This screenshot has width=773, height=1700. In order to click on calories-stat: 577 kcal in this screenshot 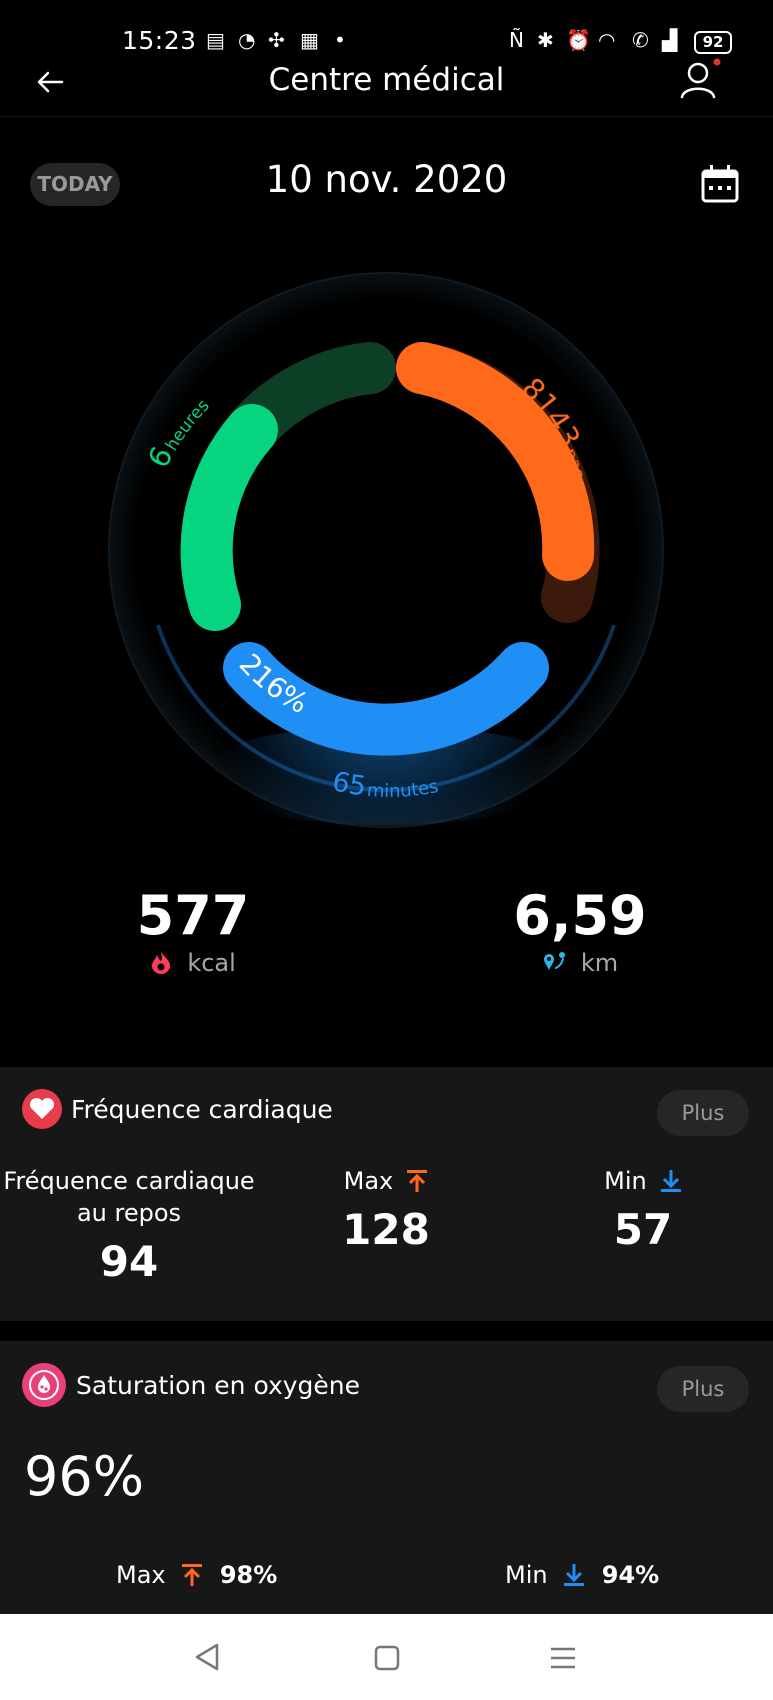, I will do `click(193, 930)`.